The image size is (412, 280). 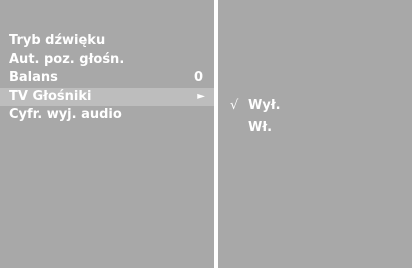 What do you see at coordinates (198, 77) in the screenshot?
I see `balance-value: 0` at bounding box center [198, 77].